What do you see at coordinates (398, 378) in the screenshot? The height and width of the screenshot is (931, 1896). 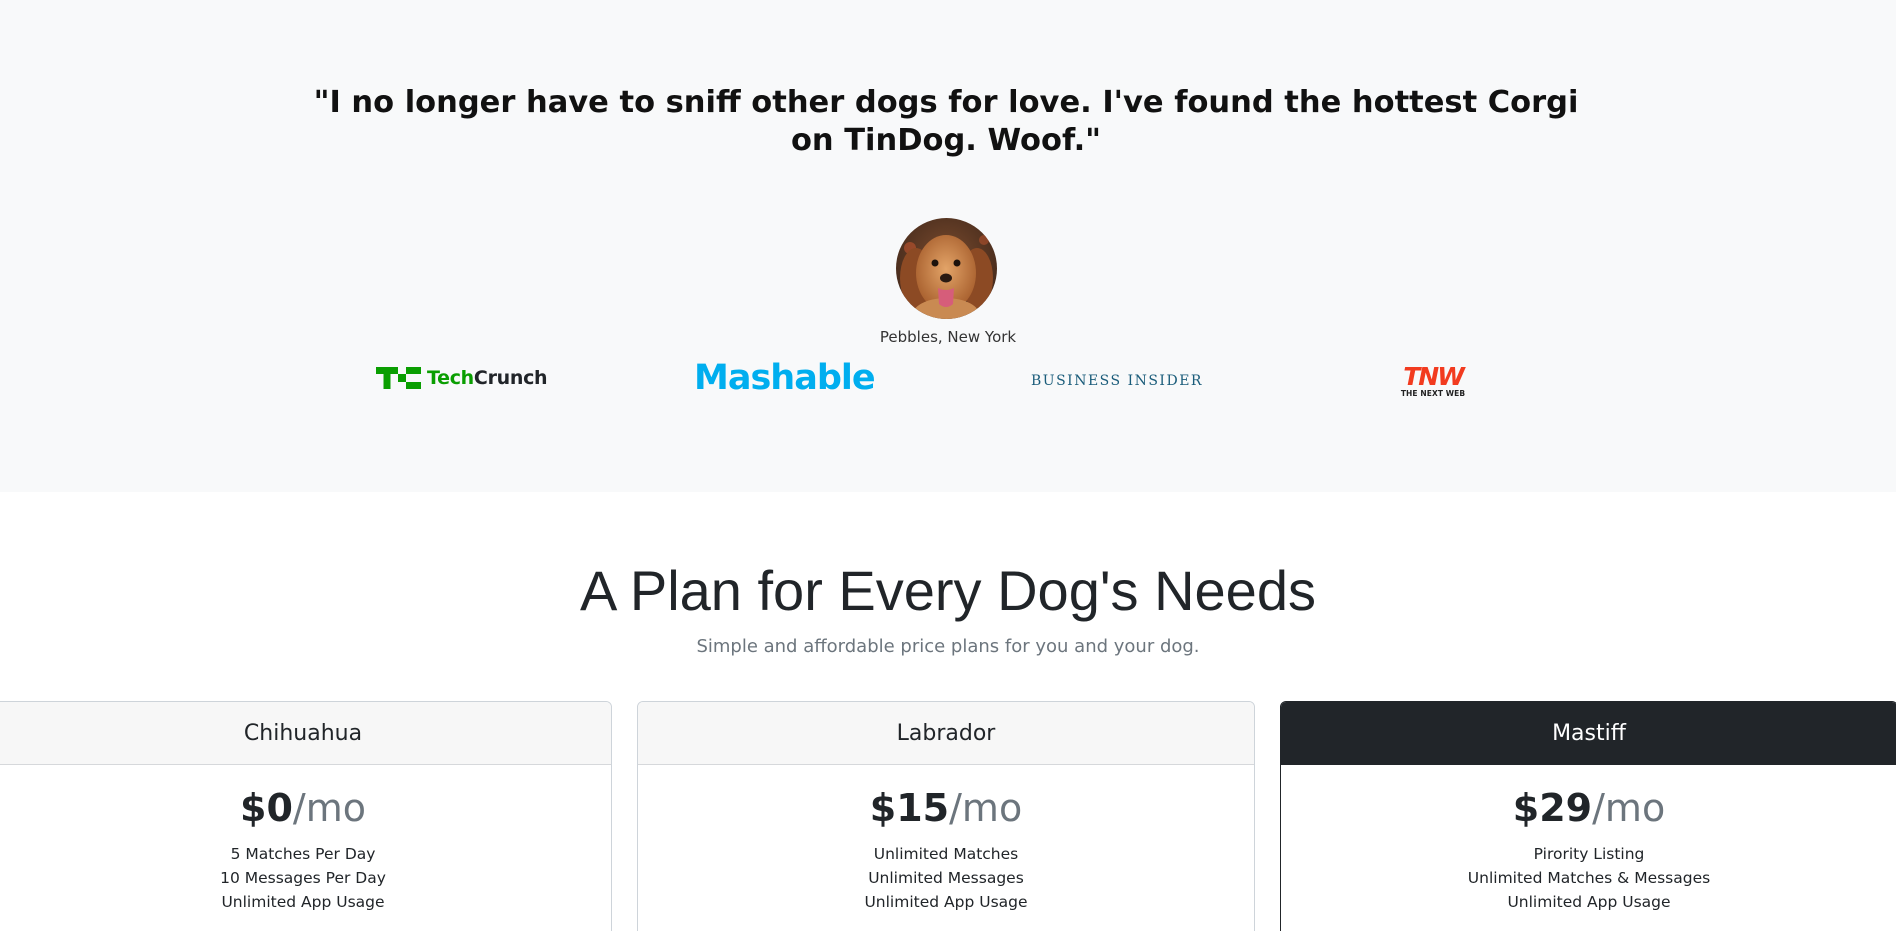 I see `techcrunch-mark-icon` at bounding box center [398, 378].